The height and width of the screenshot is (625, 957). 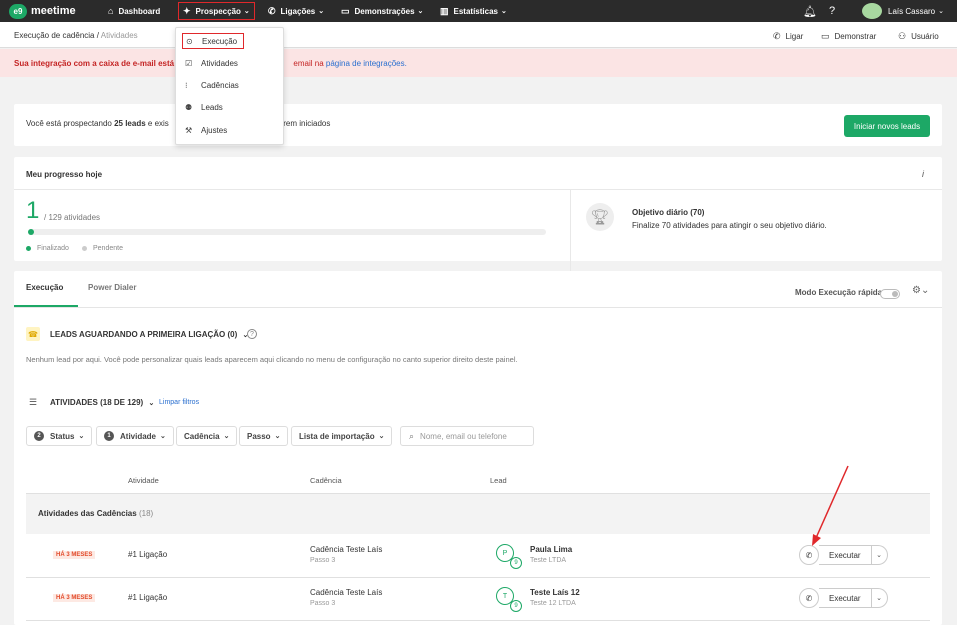 I want to click on filter-lista-importacao: Lista de importação ⌄, so click(x=342, y=436).